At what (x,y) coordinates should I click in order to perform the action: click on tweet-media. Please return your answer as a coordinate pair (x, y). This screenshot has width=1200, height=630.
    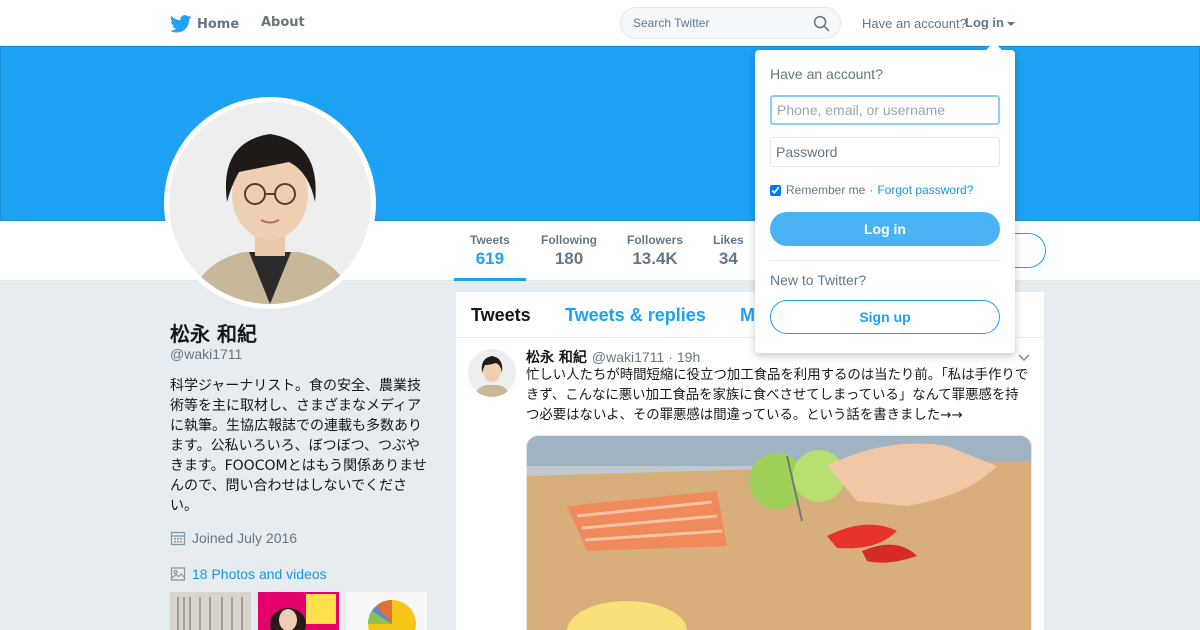
    Looking at the image, I should click on (779, 532).